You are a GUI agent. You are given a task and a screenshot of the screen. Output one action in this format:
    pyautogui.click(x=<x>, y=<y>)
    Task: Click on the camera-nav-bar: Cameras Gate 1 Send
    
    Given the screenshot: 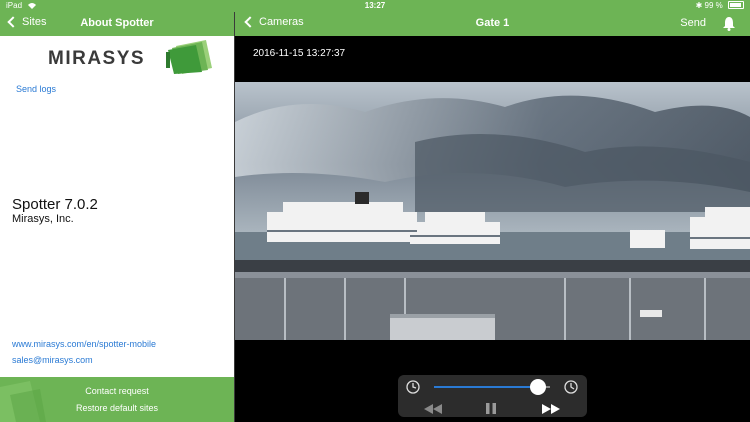 What is the action you would take?
    pyautogui.click(x=492, y=24)
    